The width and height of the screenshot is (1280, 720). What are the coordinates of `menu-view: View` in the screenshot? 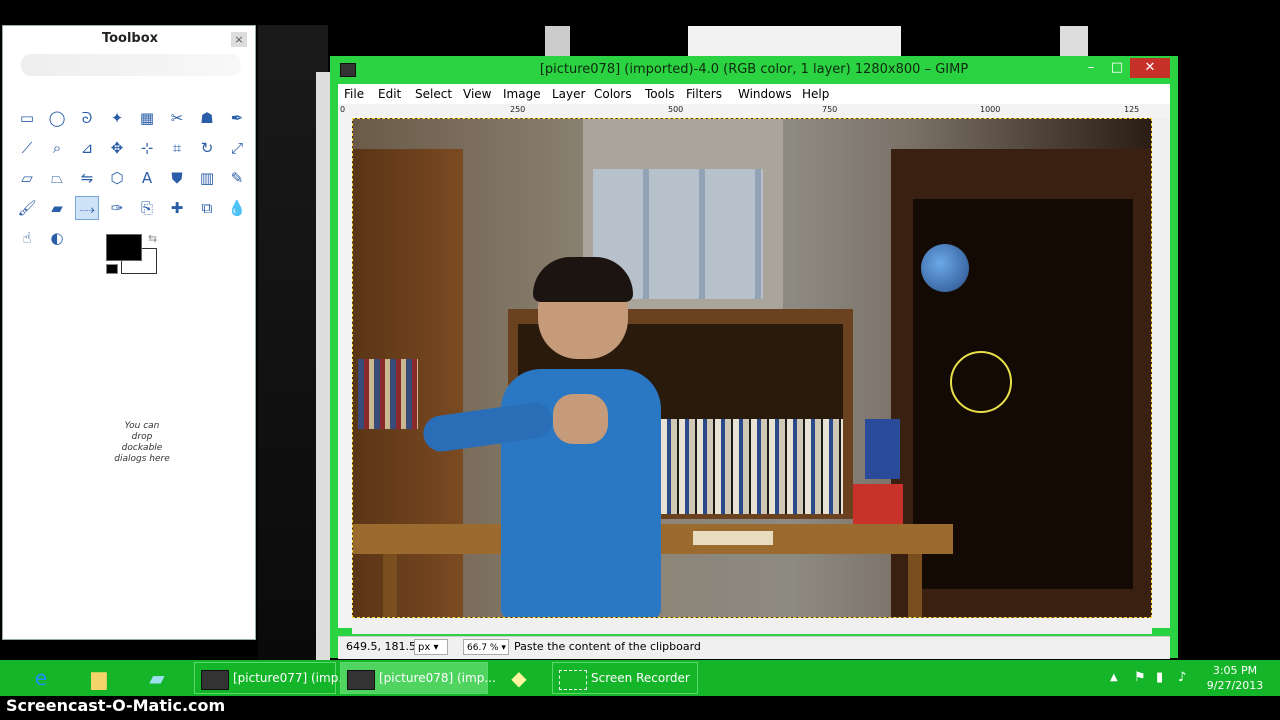 It's located at (477, 94).